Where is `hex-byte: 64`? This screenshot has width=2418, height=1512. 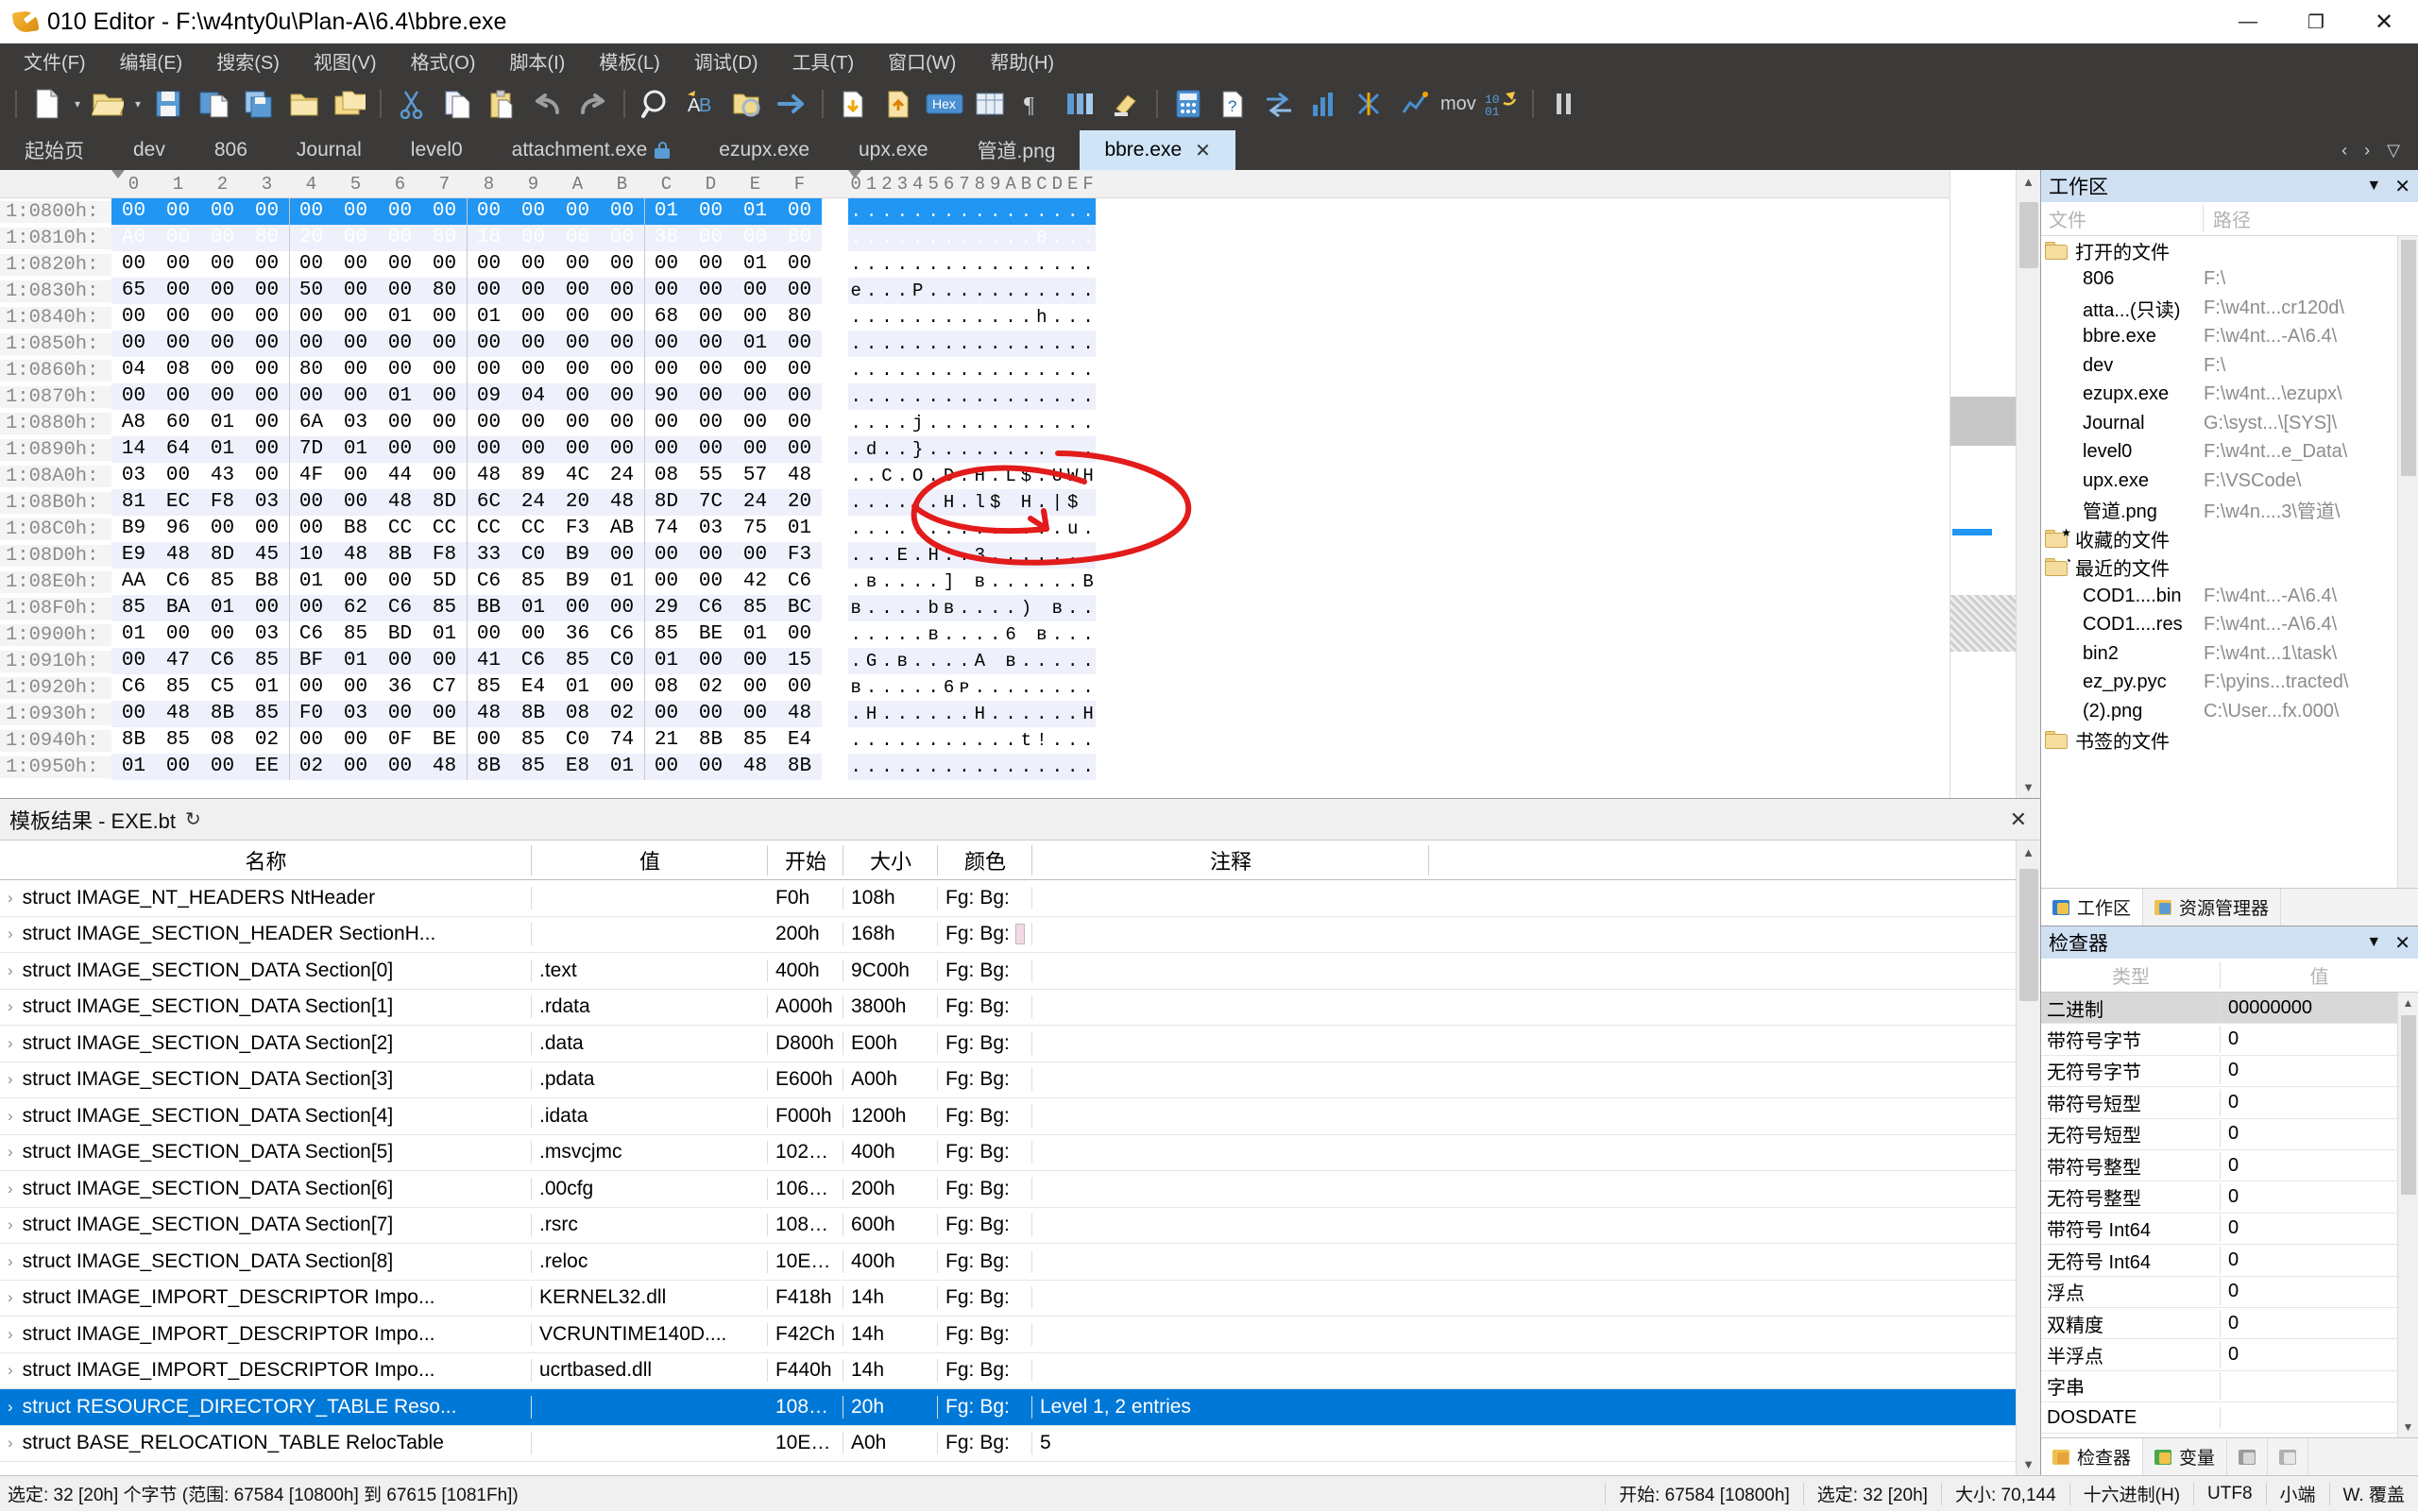 hex-byte: 64 is located at coordinates (178, 449).